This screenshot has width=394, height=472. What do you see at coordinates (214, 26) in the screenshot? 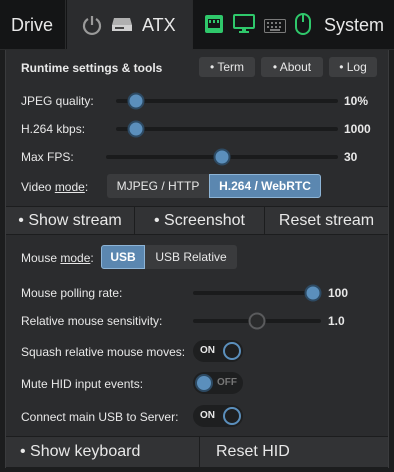
I see `ethernet-icon` at bounding box center [214, 26].